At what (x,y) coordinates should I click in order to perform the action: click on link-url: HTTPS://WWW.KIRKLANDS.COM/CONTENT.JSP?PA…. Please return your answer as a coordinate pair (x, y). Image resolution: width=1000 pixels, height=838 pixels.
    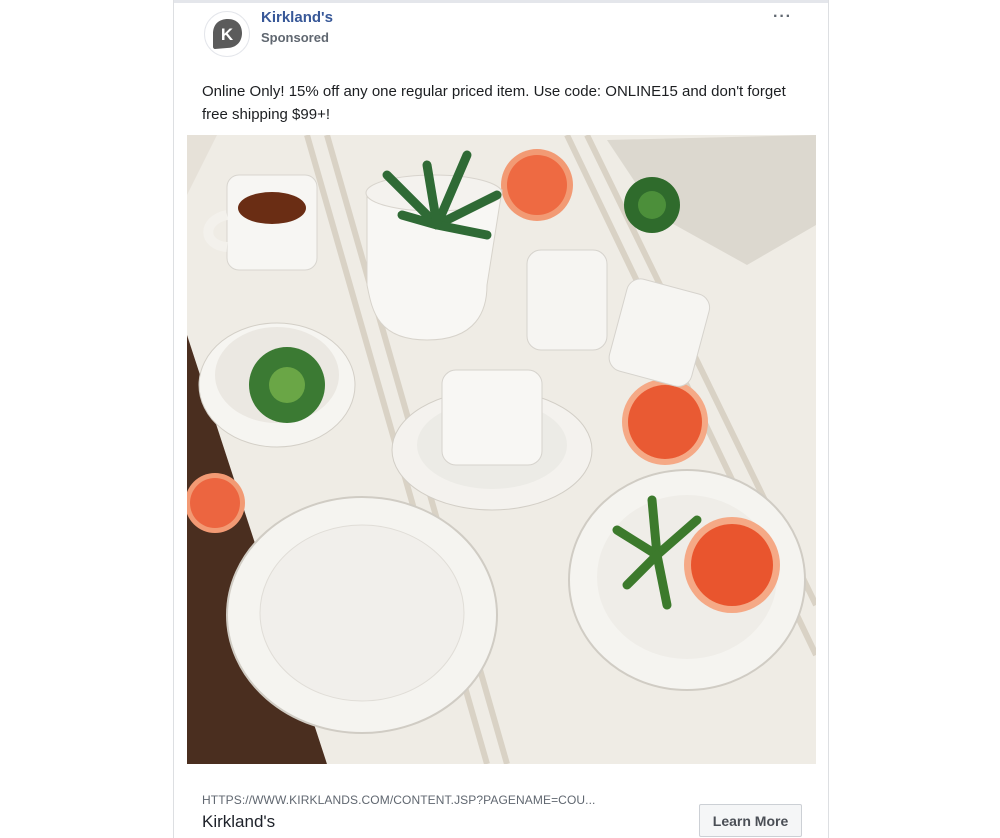
    Looking at the image, I should click on (398, 800).